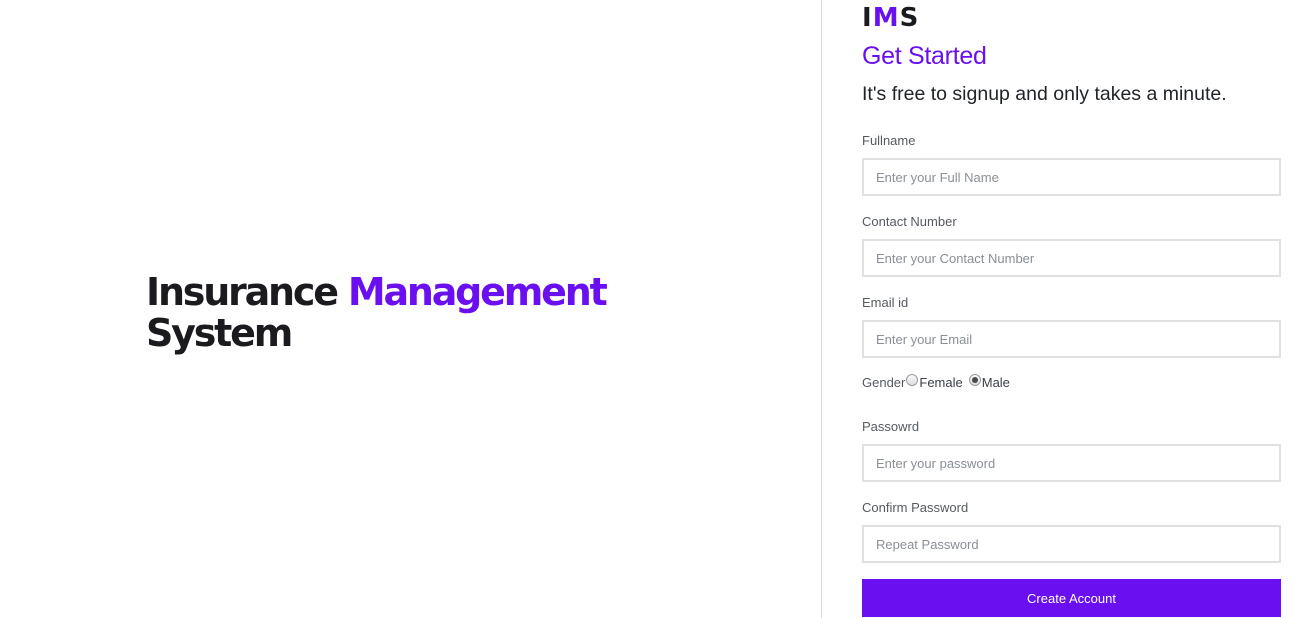 The width and height of the screenshot is (1298, 618). Describe the element at coordinates (884, 382) in the screenshot. I see `gender-label: Gender` at that location.